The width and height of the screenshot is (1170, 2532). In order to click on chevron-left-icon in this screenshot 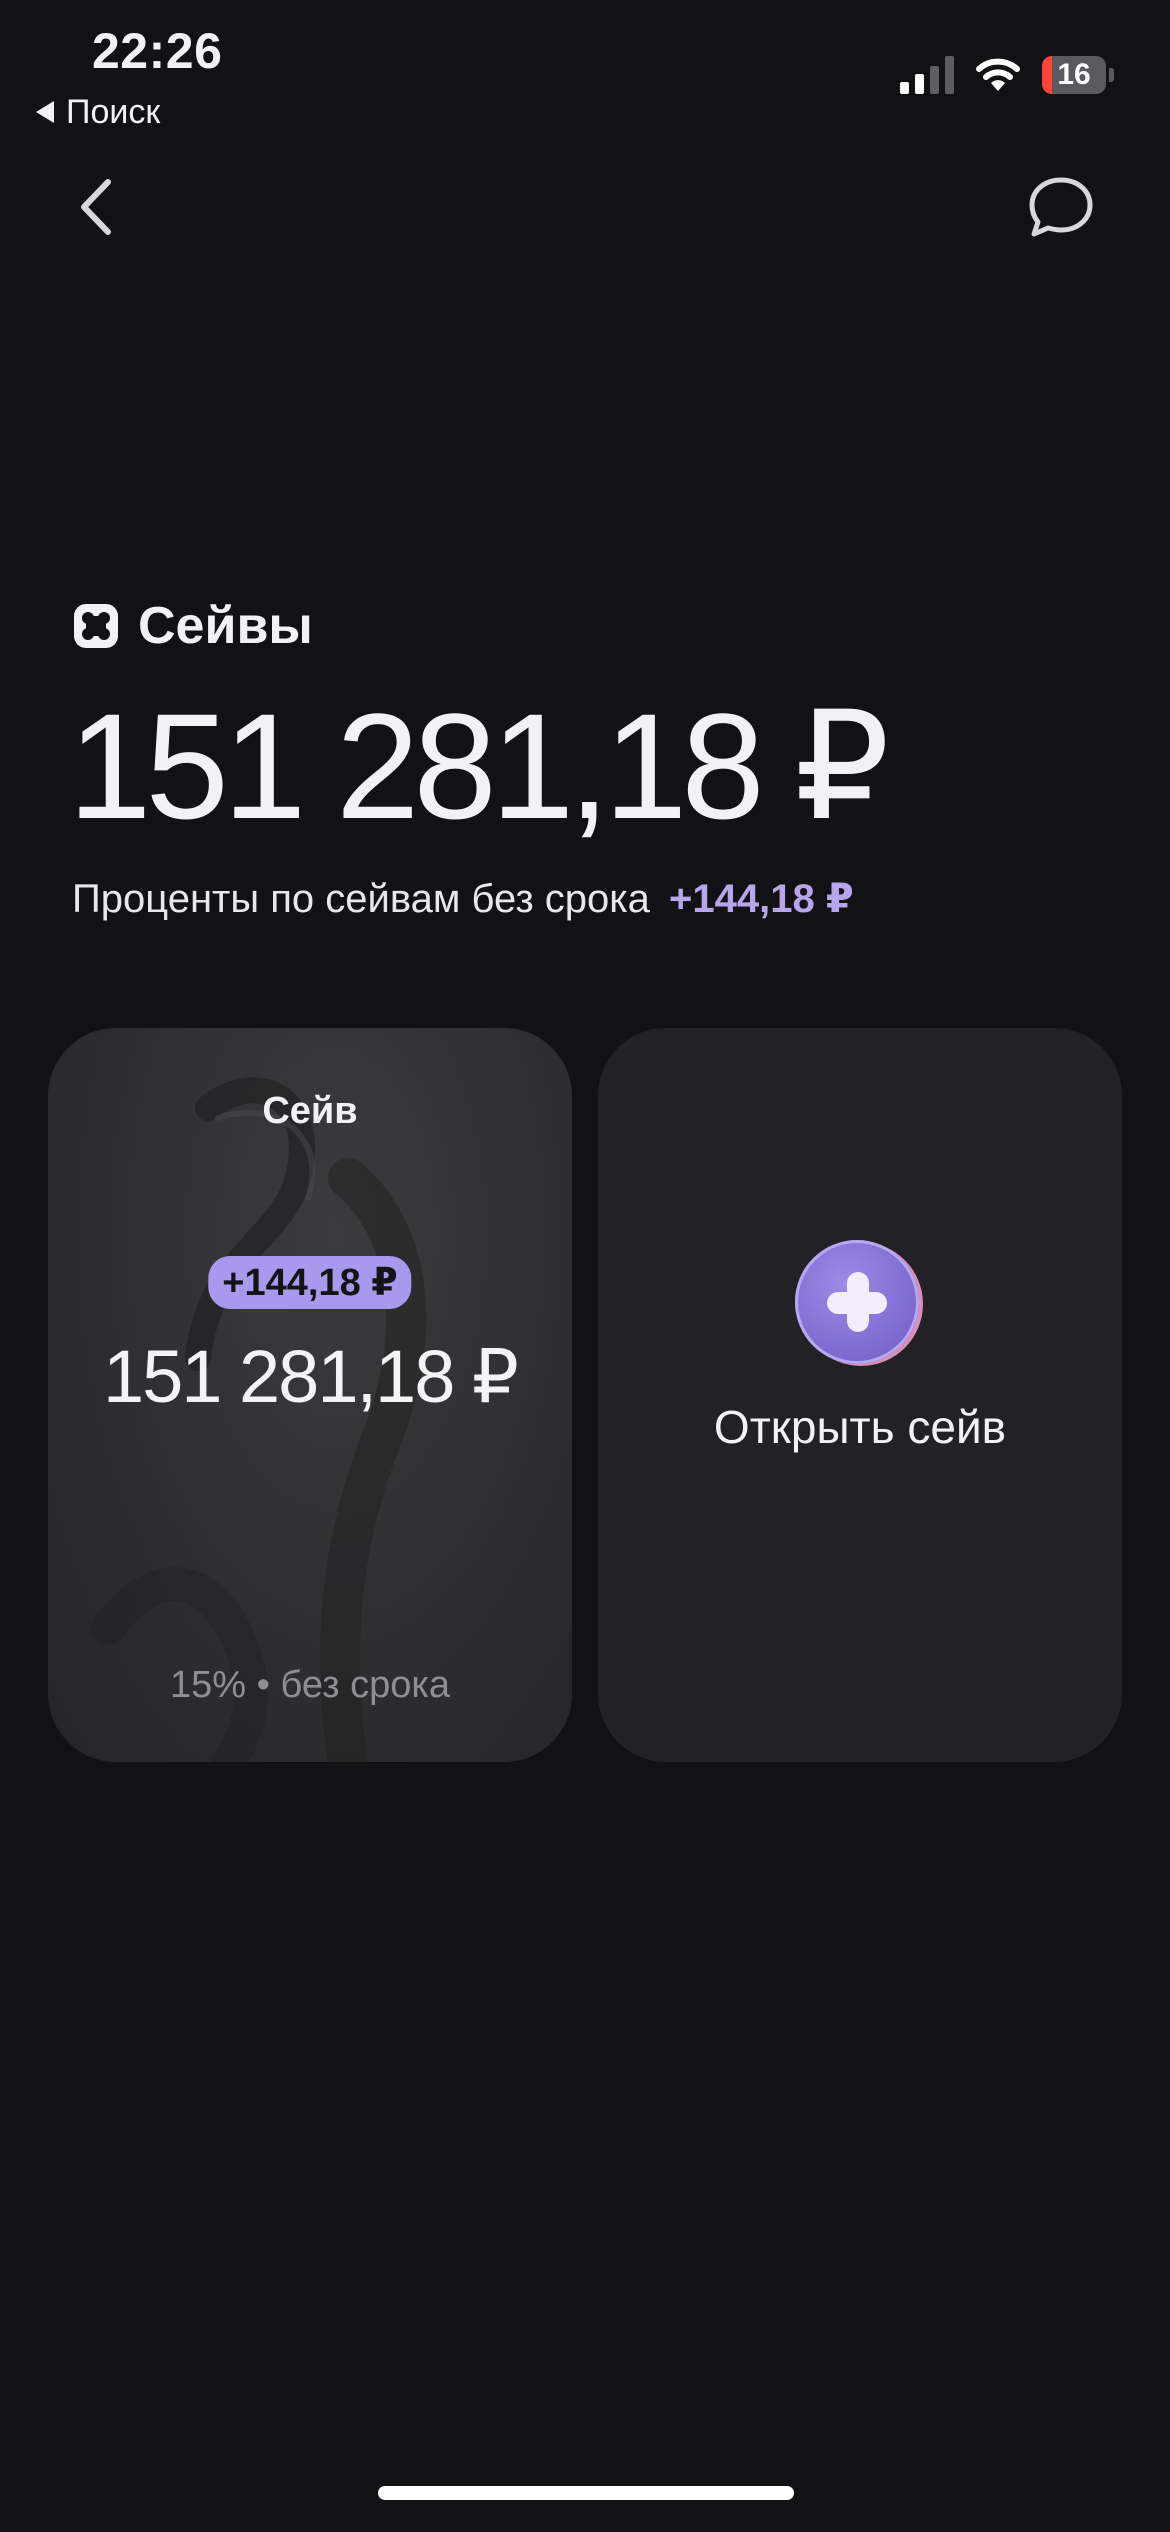, I will do `click(96, 207)`.